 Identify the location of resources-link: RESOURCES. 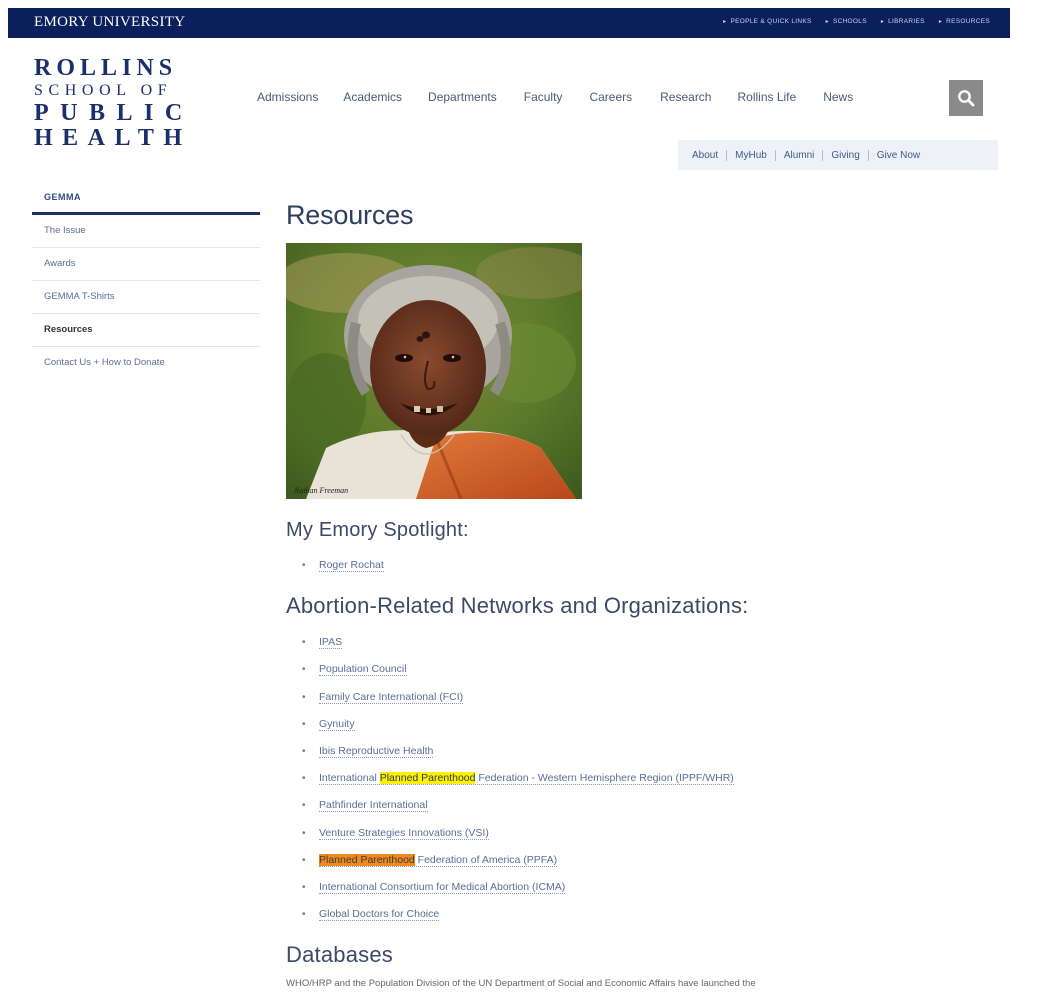
(964, 21).